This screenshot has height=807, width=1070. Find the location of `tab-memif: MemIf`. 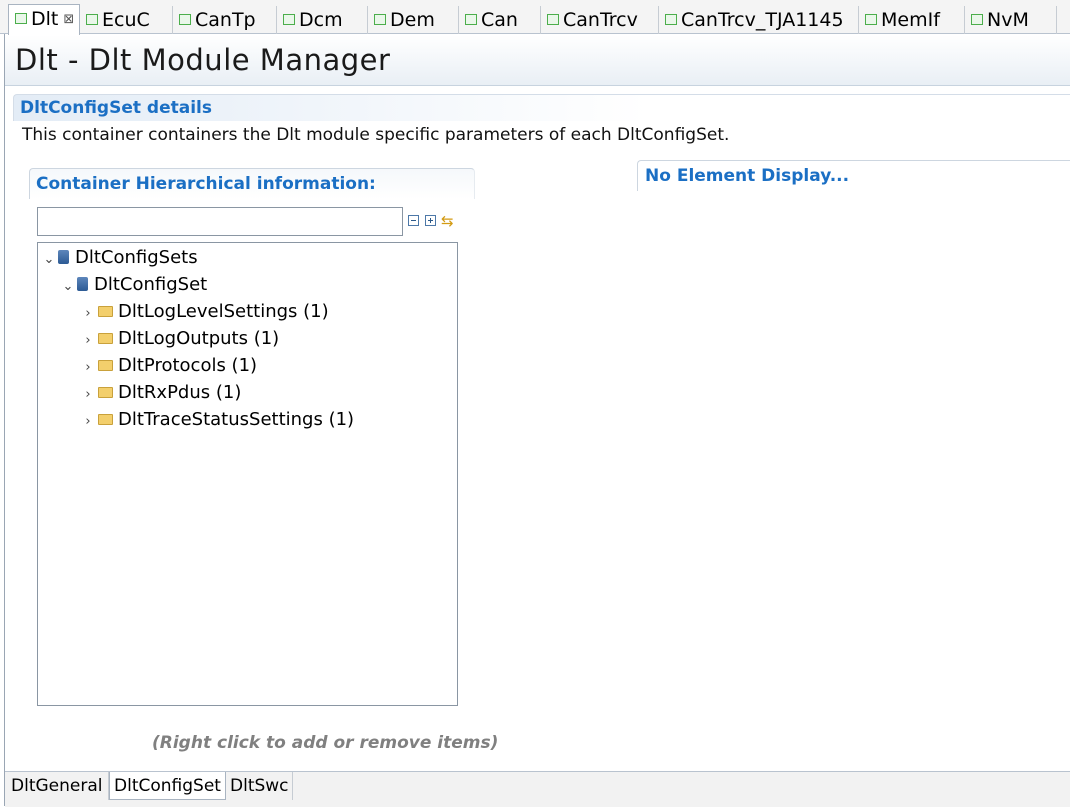

tab-memif: MemIf is located at coordinates (912, 20).